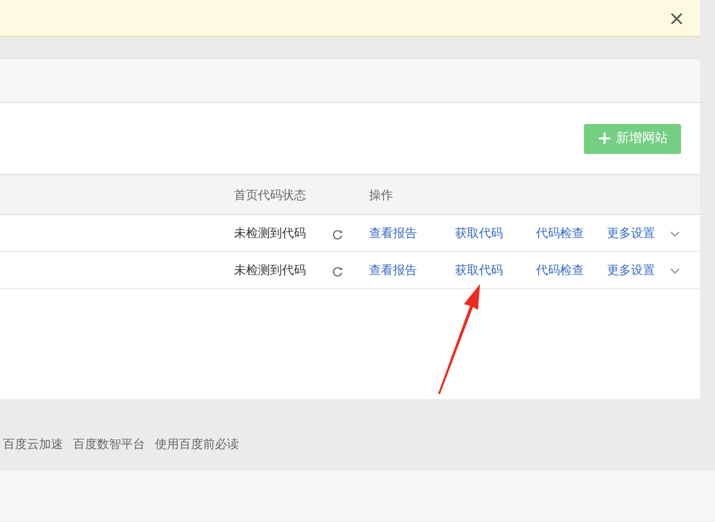 This screenshot has width=715, height=522. What do you see at coordinates (109, 444) in the screenshot?
I see `footer-link: 百度数智平台` at bounding box center [109, 444].